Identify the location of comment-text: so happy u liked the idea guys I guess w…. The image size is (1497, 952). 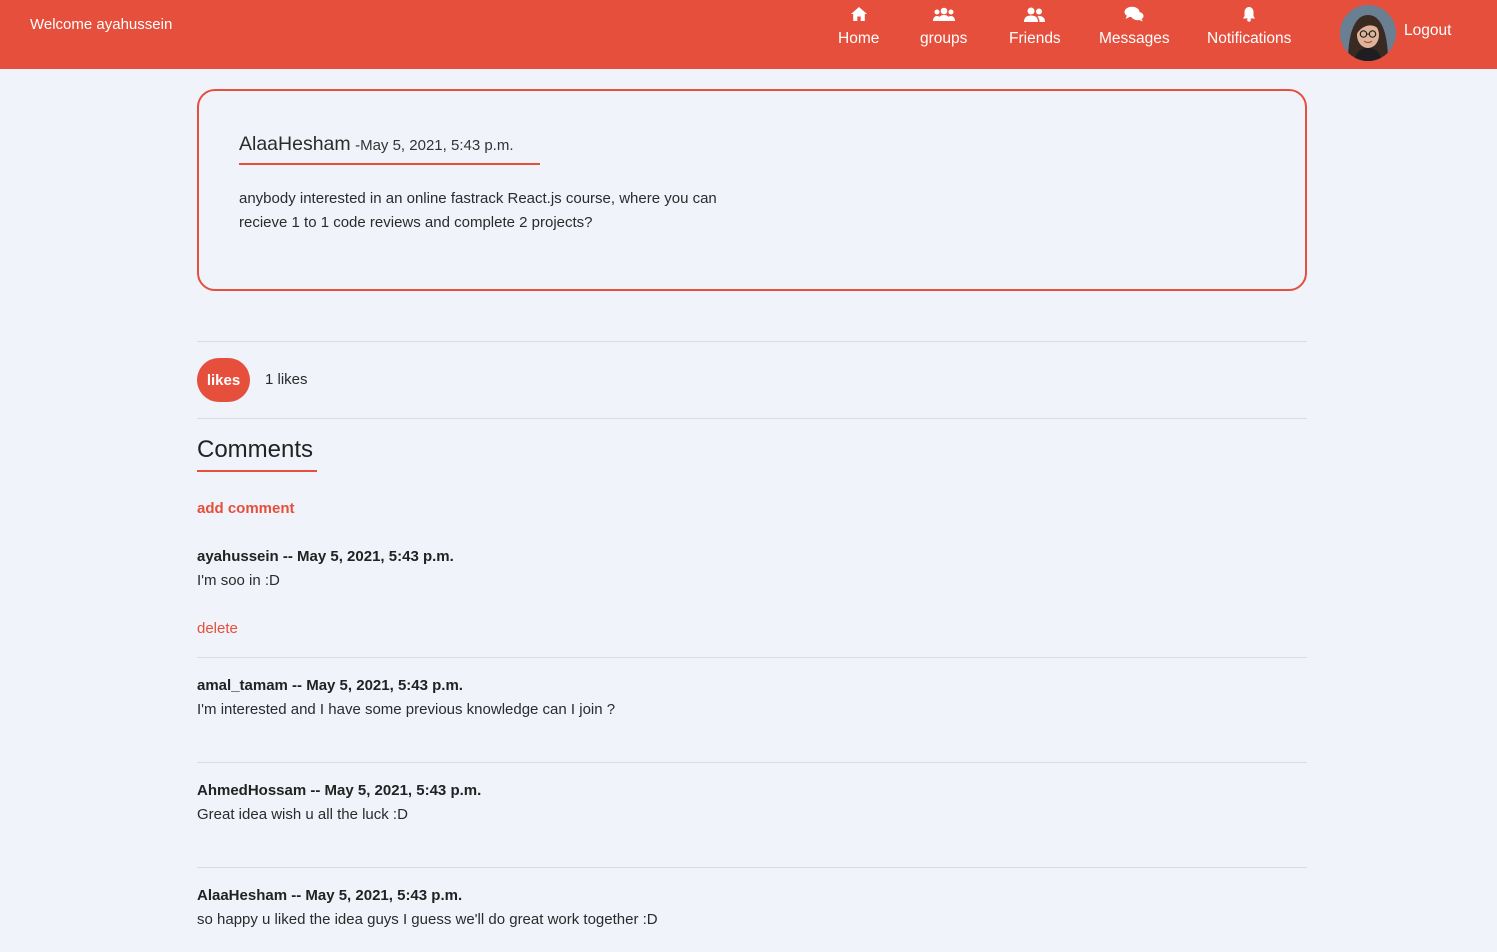
(427, 919).